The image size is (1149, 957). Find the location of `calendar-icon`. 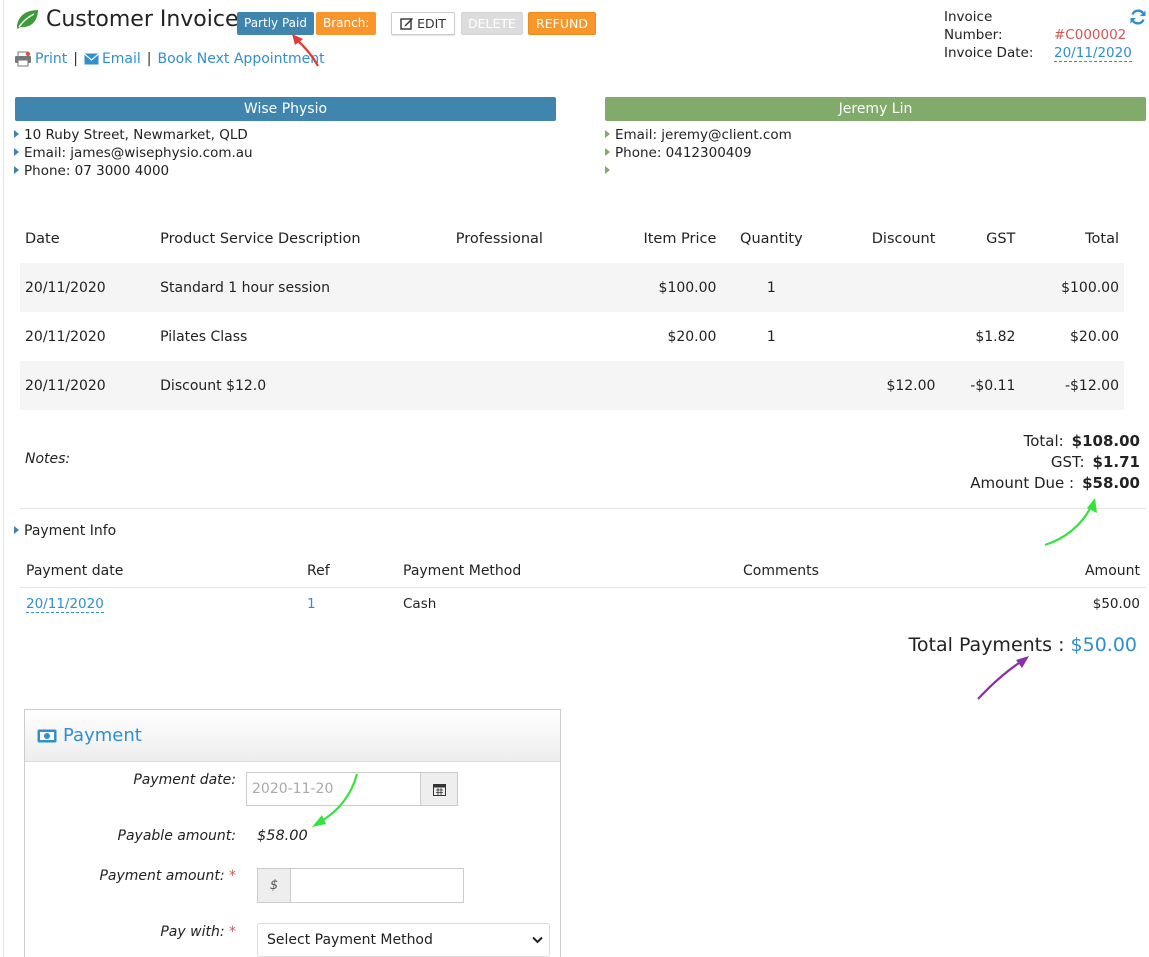

calendar-icon is located at coordinates (439, 789).